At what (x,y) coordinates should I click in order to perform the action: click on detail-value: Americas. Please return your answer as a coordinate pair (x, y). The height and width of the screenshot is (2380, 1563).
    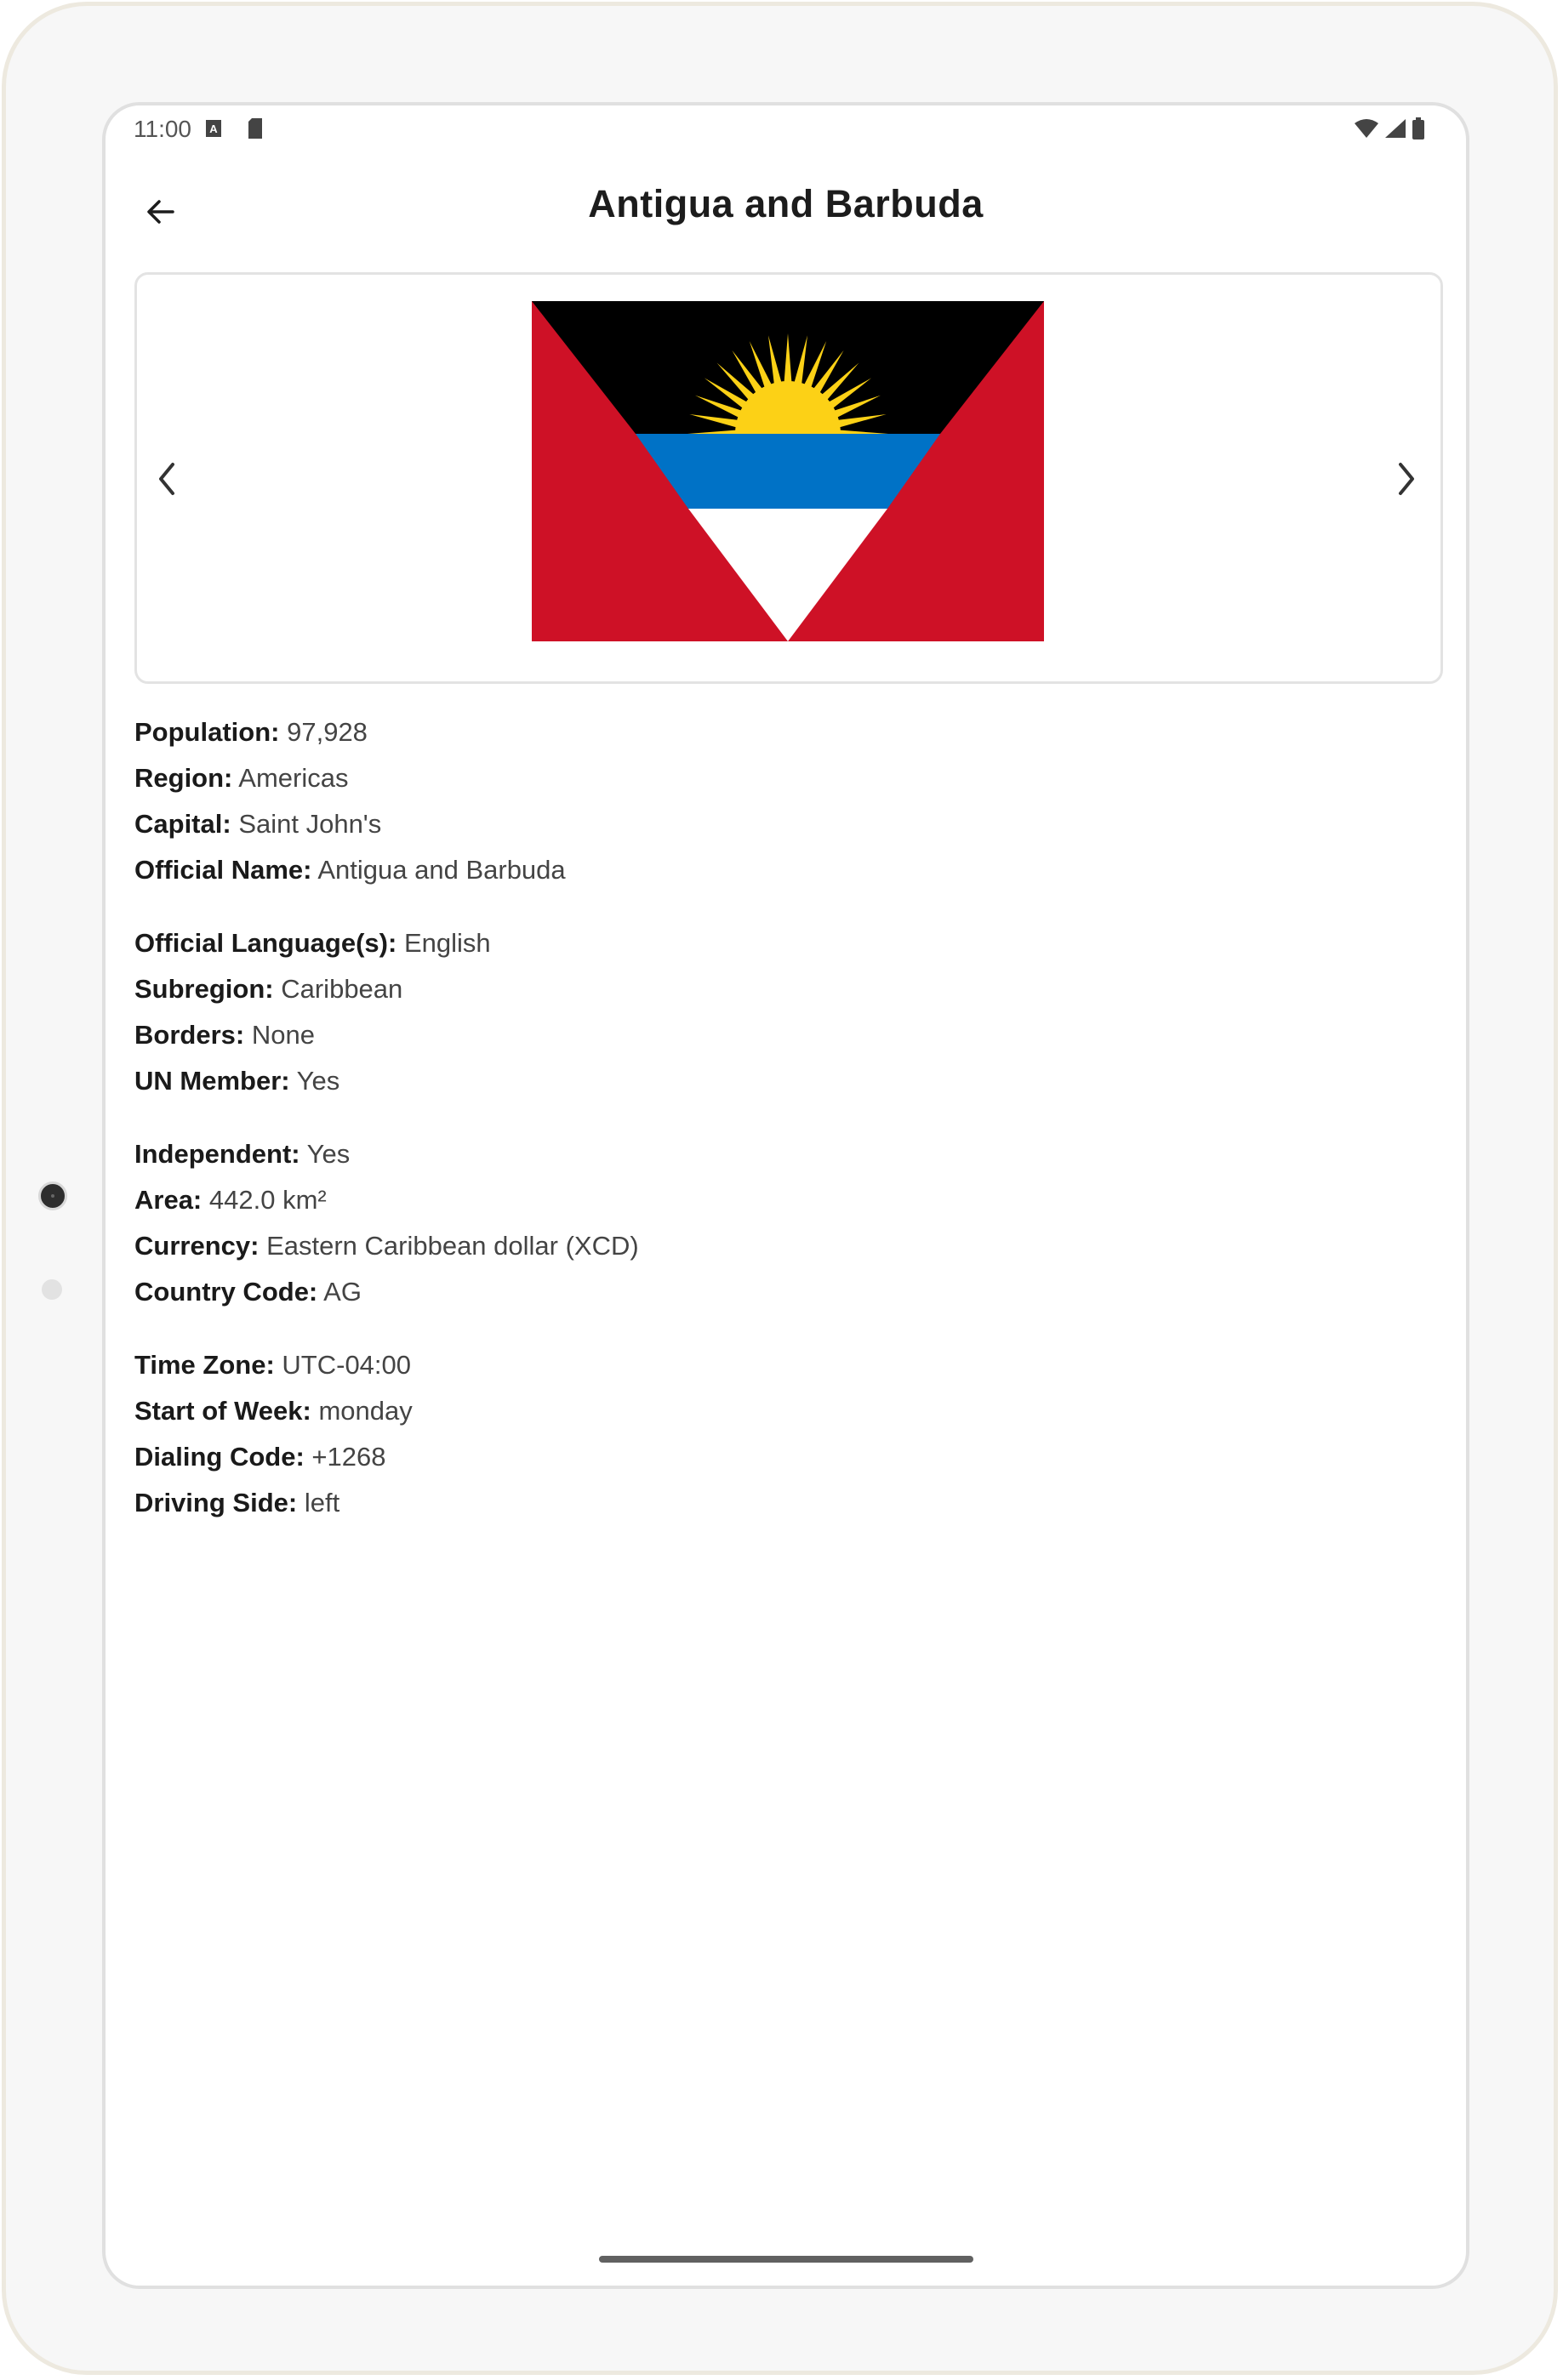
    Looking at the image, I should click on (293, 778).